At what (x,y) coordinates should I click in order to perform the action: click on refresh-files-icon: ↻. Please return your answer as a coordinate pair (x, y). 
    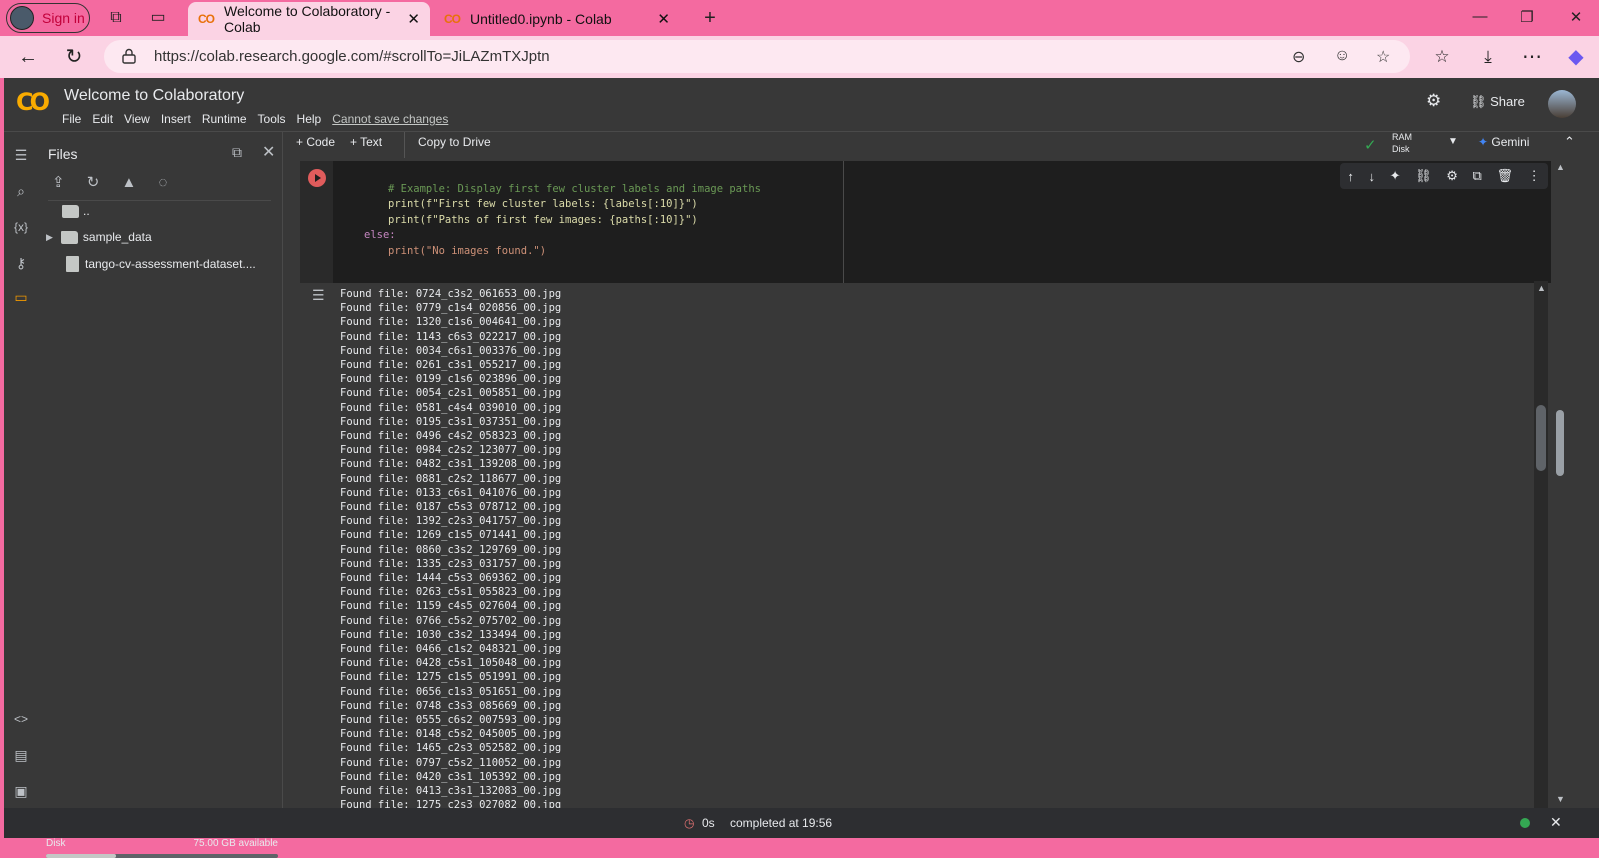
    Looking at the image, I should click on (93, 182).